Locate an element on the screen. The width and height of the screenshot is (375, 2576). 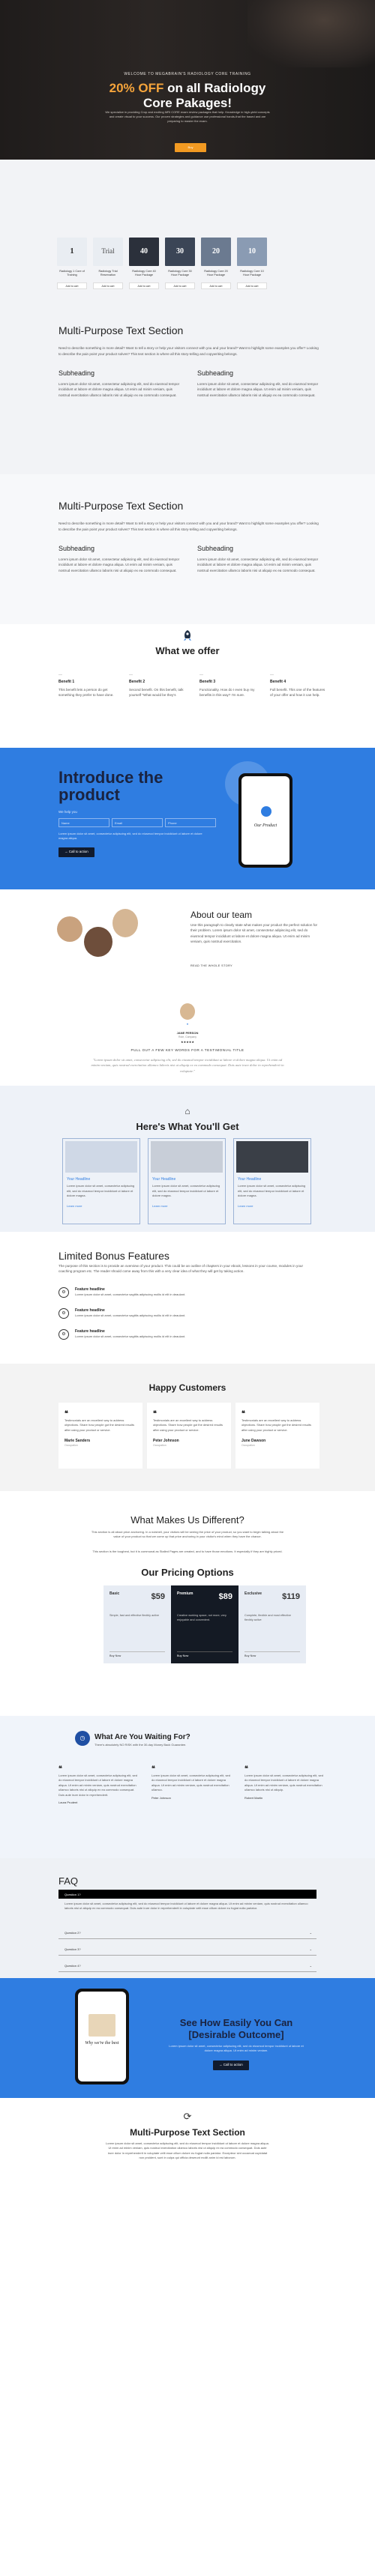
hero-buy-button: Buy is located at coordinates (190, 147).